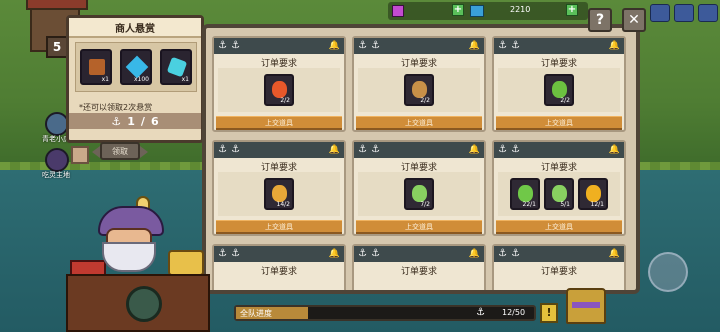 This screenshot has width=720, height=332. I want to click on crystal-fragment-icon, so click(177, 67).